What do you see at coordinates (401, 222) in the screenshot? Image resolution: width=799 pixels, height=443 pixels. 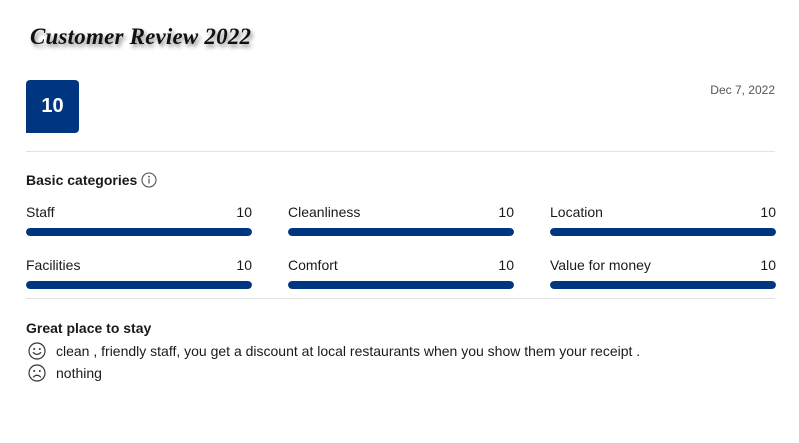 I see `category-cleanliness: Cleanliness 10` at bounding box center [401, 222].